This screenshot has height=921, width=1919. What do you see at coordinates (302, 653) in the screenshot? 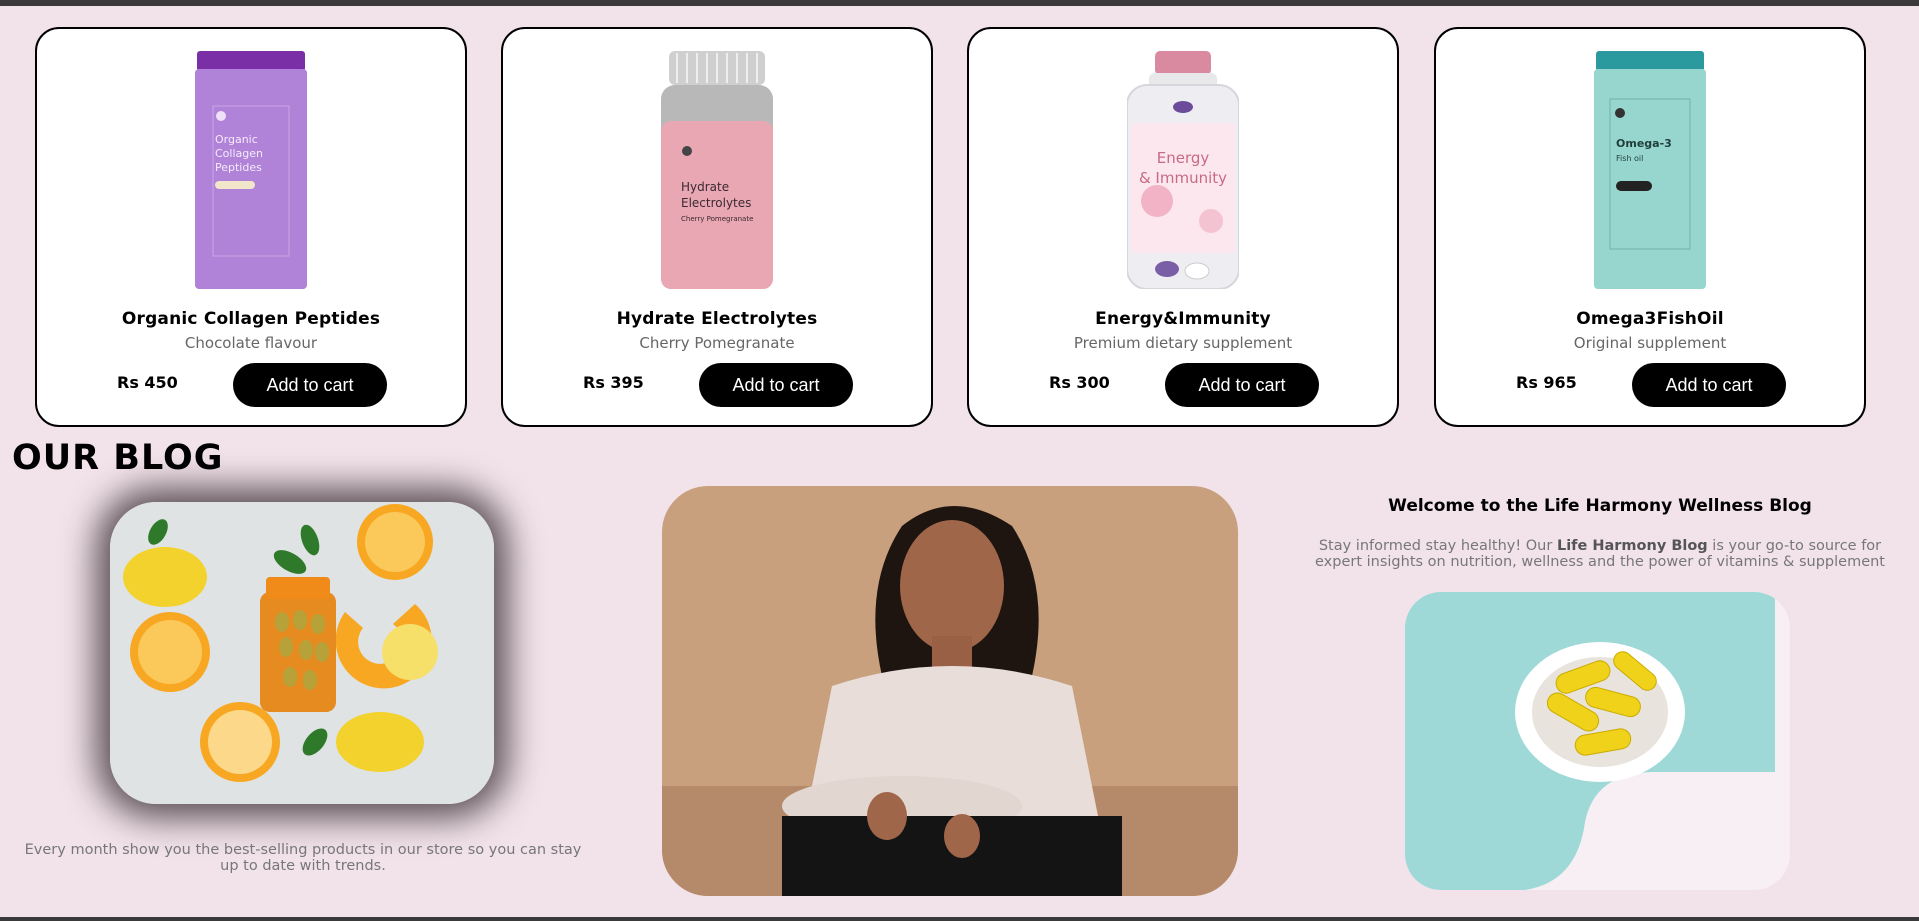
I see `citrus-vitamins-image` at bounding box center [302, 653].